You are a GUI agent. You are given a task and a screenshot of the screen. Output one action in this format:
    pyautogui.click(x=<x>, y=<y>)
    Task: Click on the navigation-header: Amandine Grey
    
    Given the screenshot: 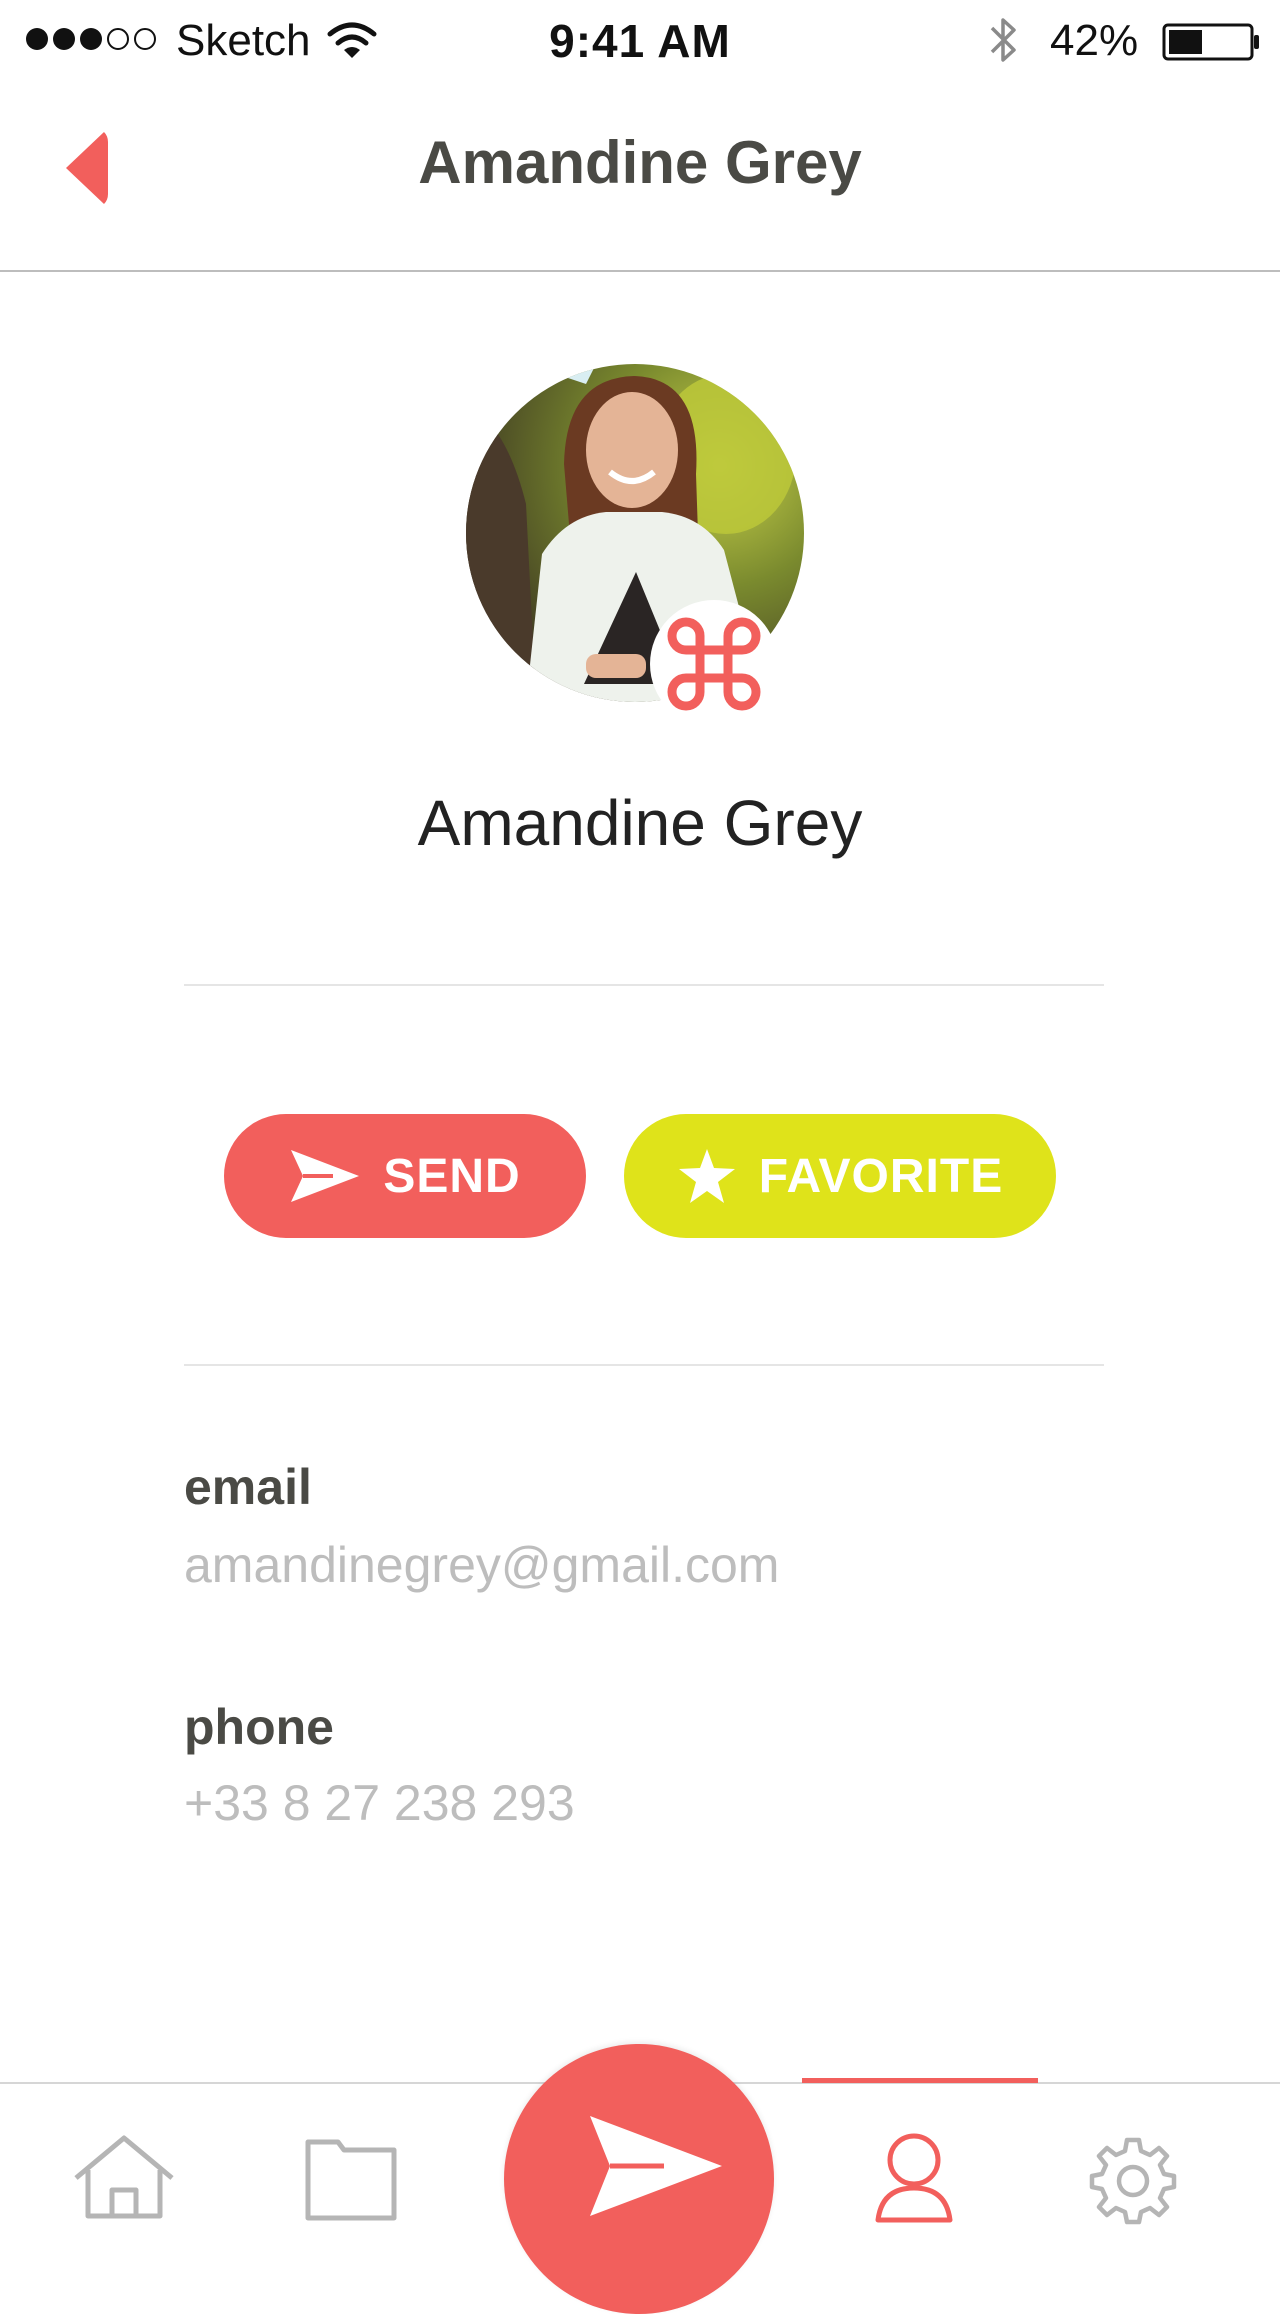 What is the action you would take?
    pyautogui.click(x=640, y=176)
    